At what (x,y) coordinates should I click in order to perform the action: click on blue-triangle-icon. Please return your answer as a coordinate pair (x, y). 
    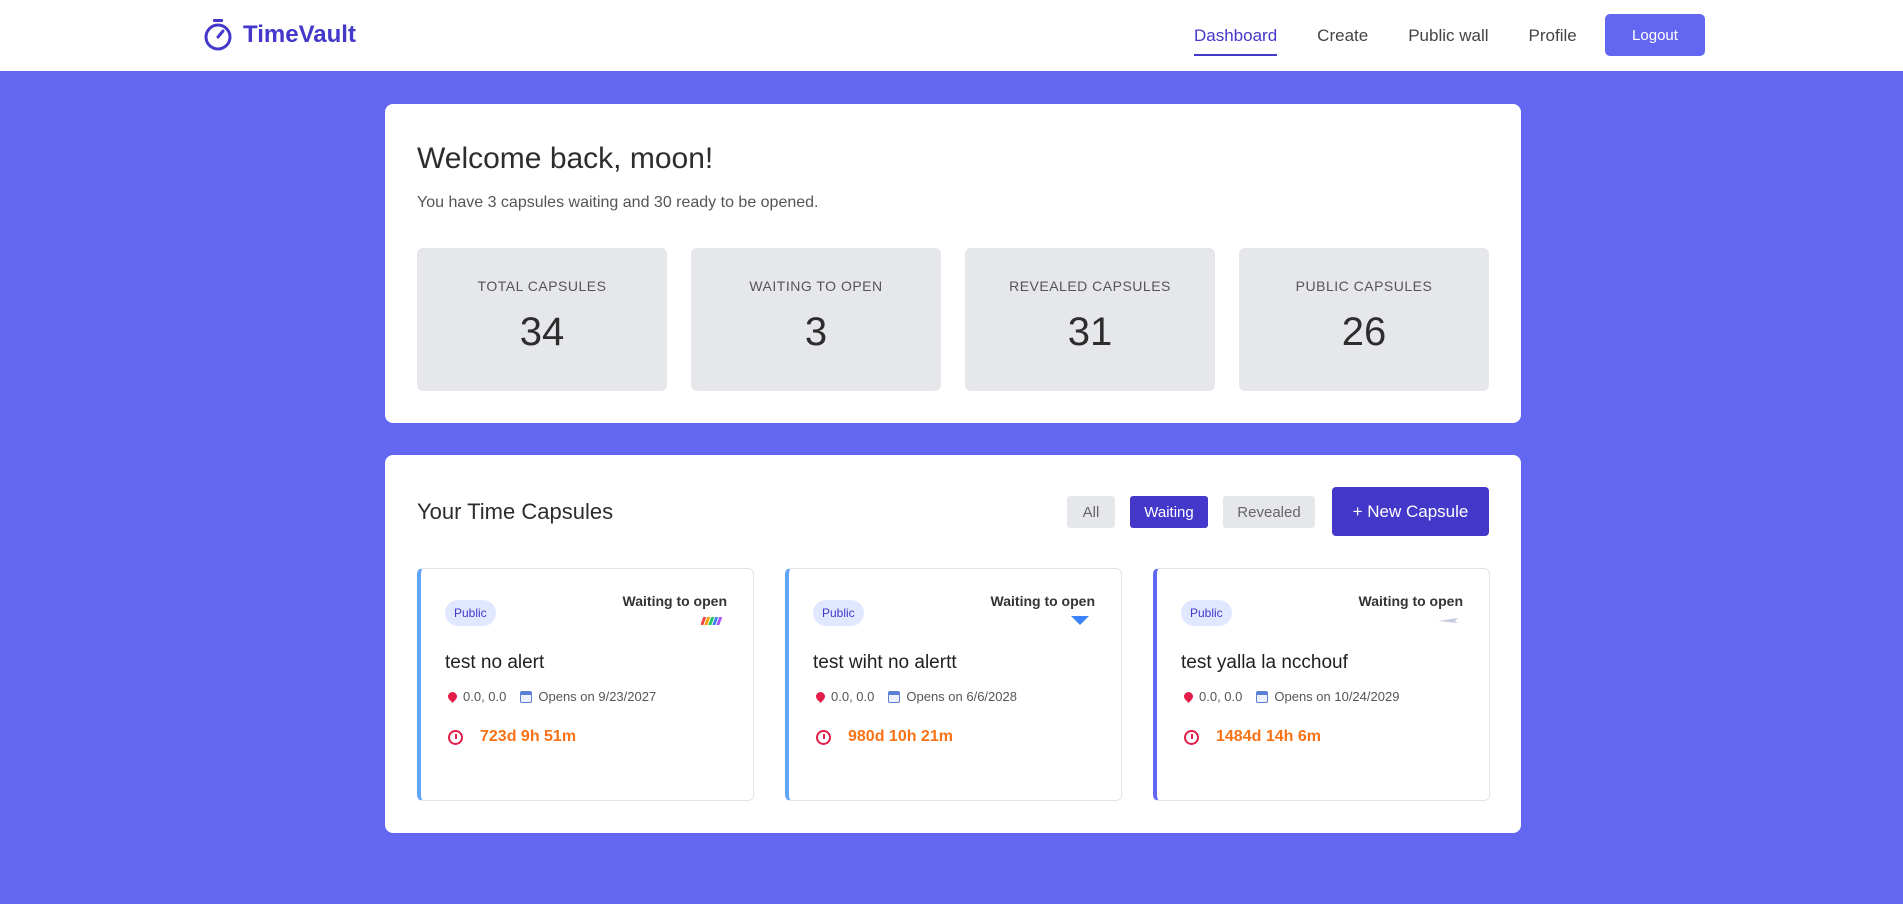
    Looking at the image, I should click on (1080, 620).